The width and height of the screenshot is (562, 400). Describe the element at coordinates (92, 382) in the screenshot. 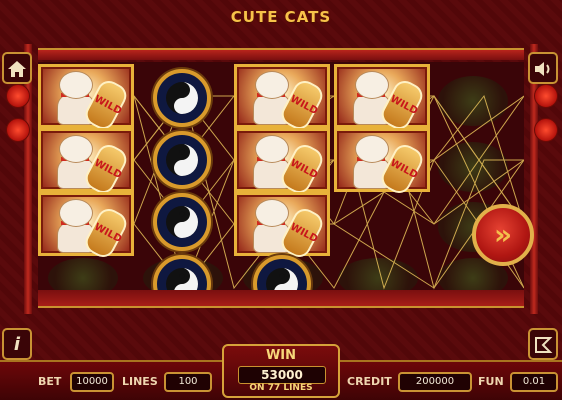

I see `bet-value: 10000` at that location.